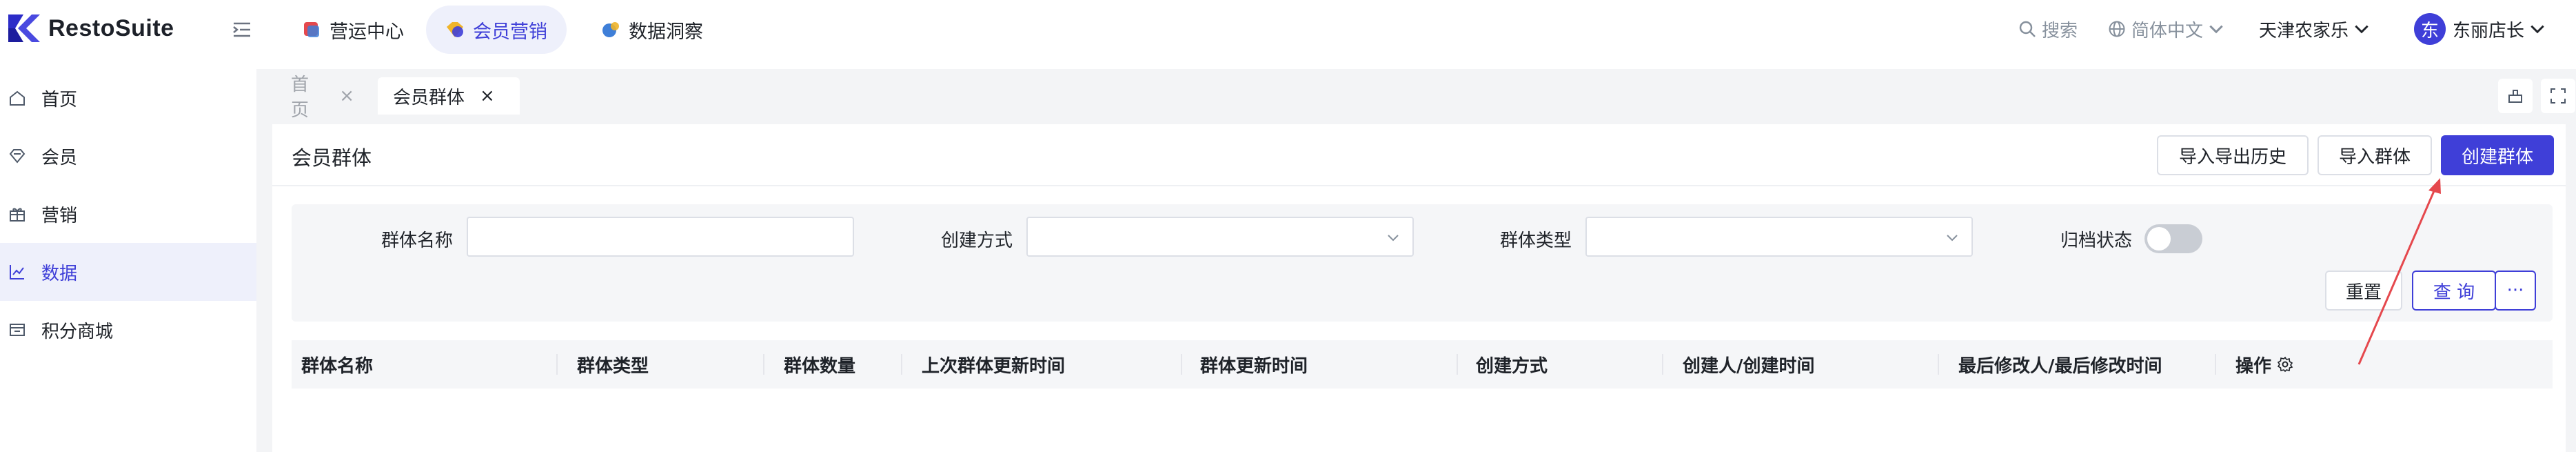 This screenshot has height=452, width=2576. Describe the element at coordinates (59, 273) in the screenshot. I see `sidebar-item-label: 数据` at that location.